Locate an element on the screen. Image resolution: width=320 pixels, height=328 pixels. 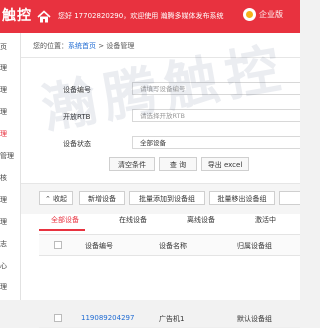
device-id-input: 请填写设备编号 is located at coordinates (216, 88).